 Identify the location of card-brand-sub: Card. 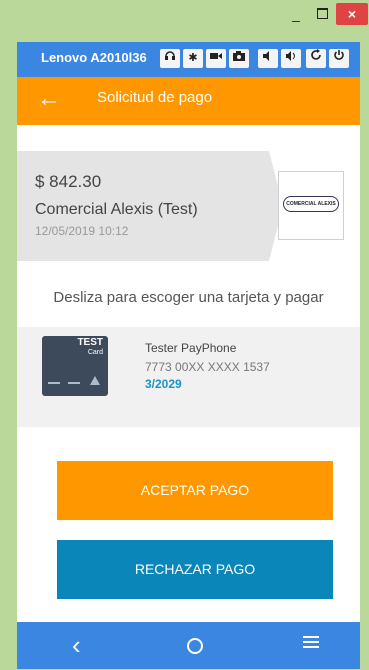
(95, 352).